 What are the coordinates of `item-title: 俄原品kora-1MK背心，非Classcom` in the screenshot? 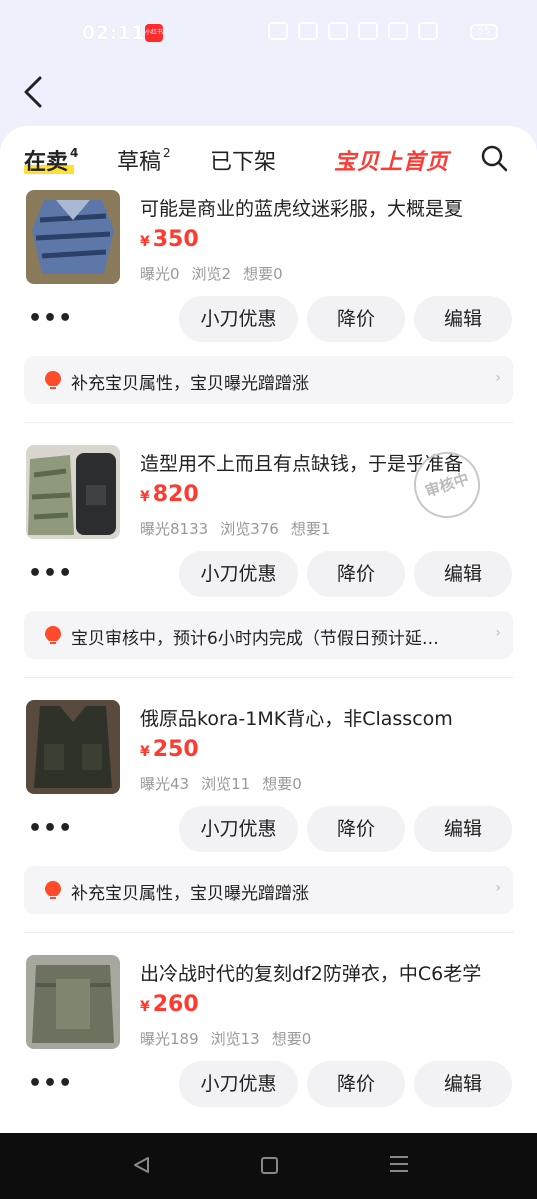 It's located at (320, 717).